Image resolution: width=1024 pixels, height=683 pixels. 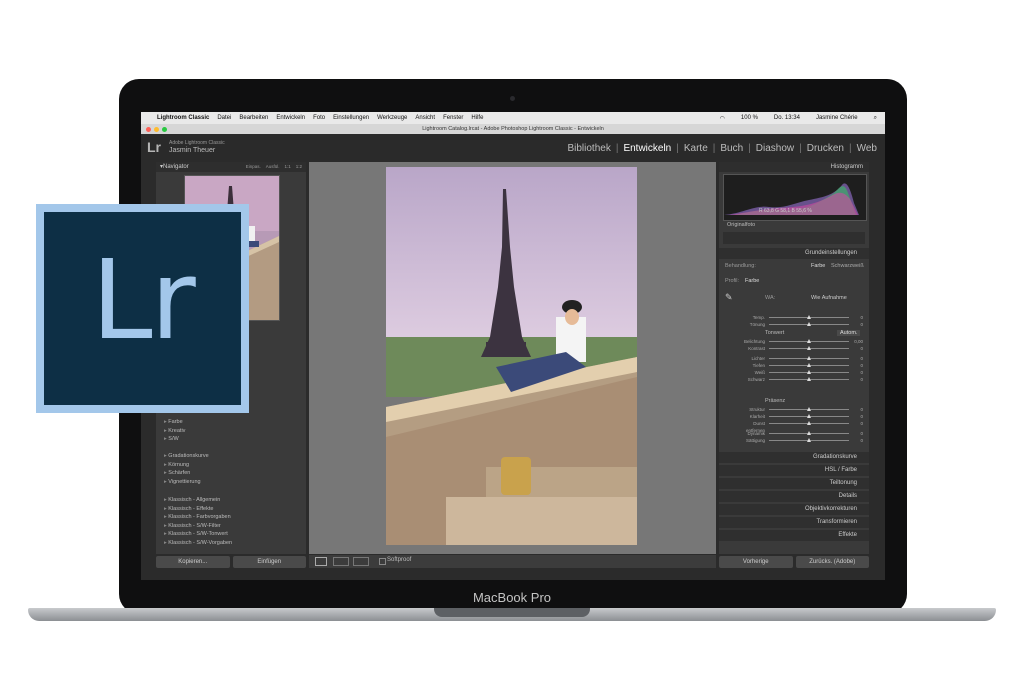 I want to click on preset-gradationskurve: Gradationskurve, so click(x=186, y=456).